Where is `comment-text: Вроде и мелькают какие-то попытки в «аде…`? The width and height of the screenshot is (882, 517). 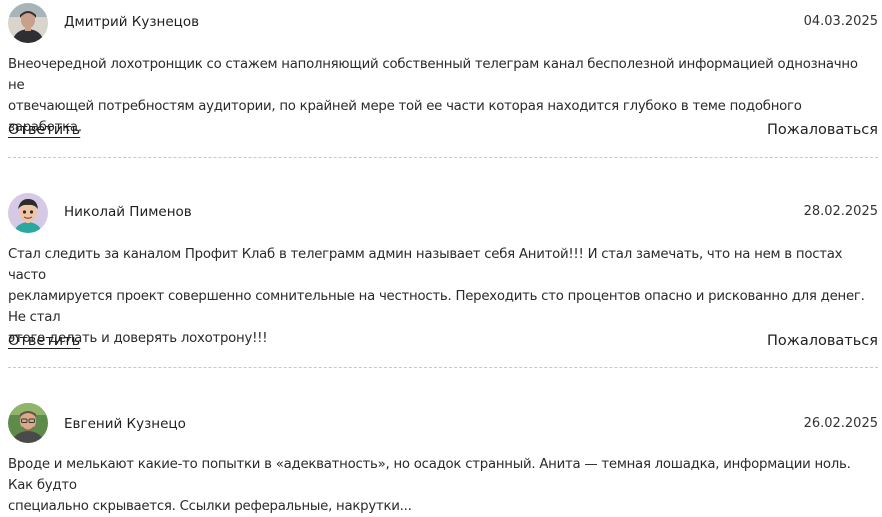 comment-text: Вроде и мелькают какие-то попытки в «аде… is located at coordinates (443, 485).